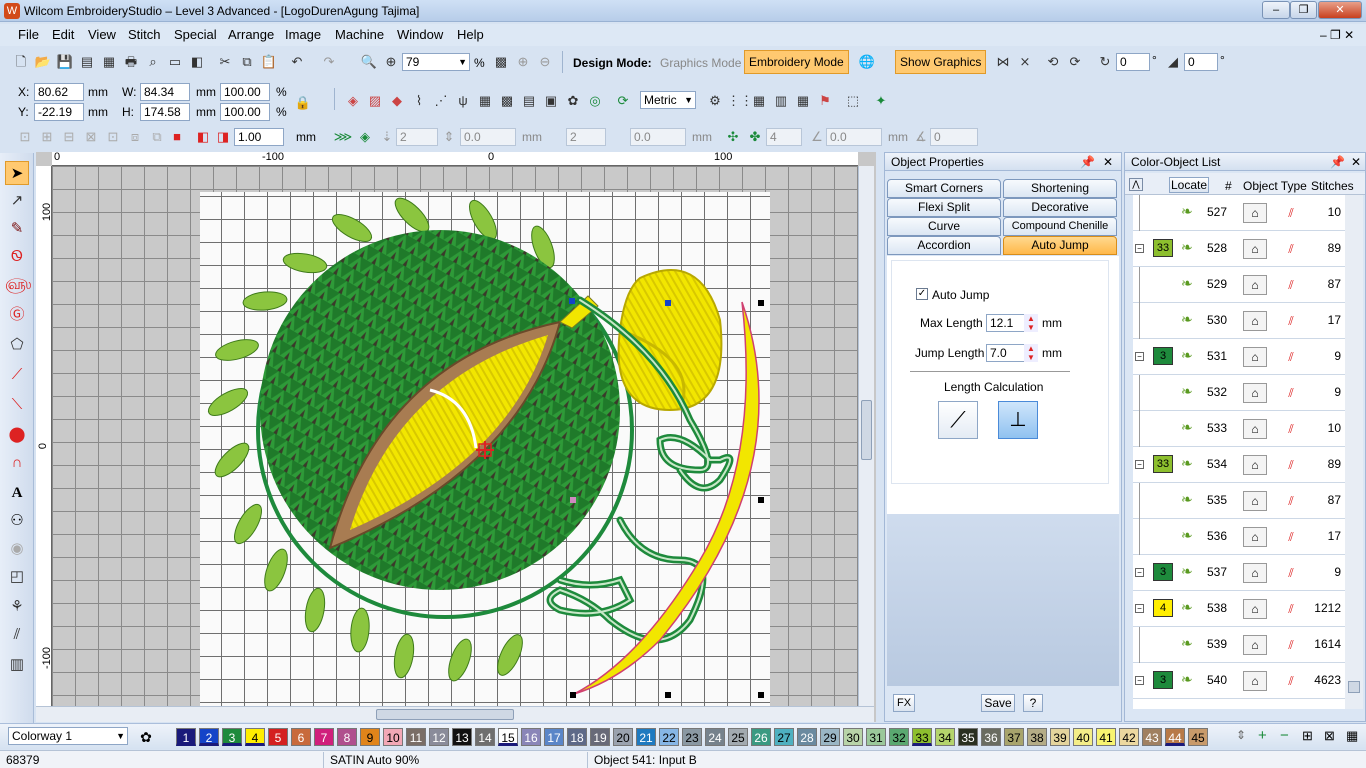 This screenshot has width=1366, height=768. What do you see at coordinates (1031, 353) in the screenshot?
I see `jump-length-spinner: ▲ ▼` at bounding box center [1031, 353].